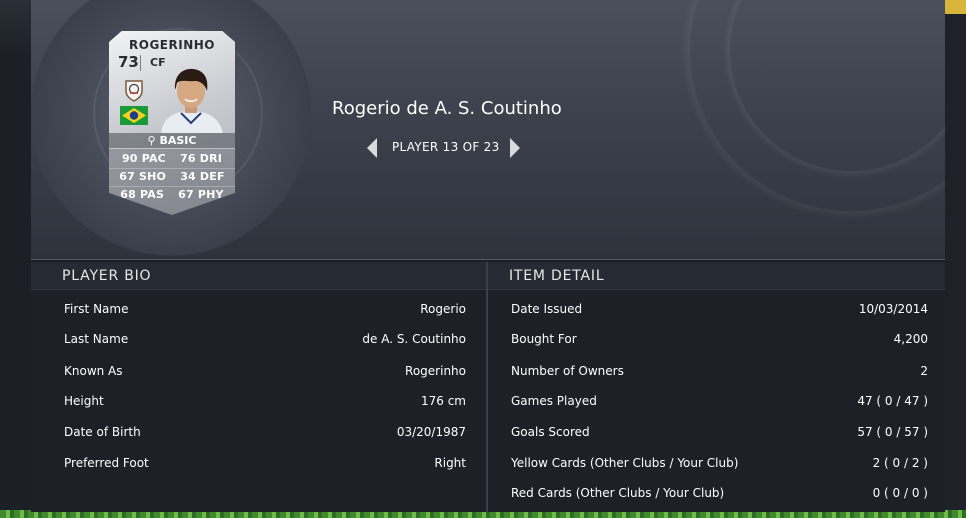  I want to click on row-value: 2 ( 0 / 2 ), so click(900, 463).